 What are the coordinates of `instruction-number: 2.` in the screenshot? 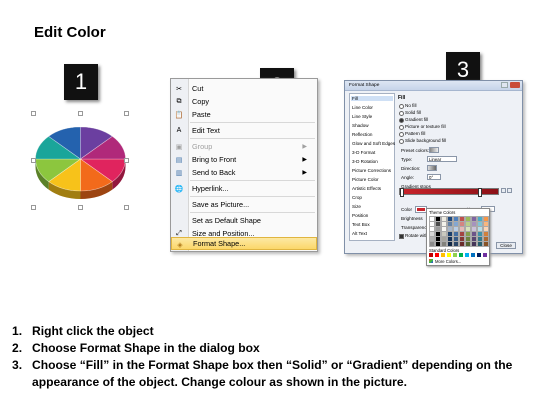 It's located at (17, 348).